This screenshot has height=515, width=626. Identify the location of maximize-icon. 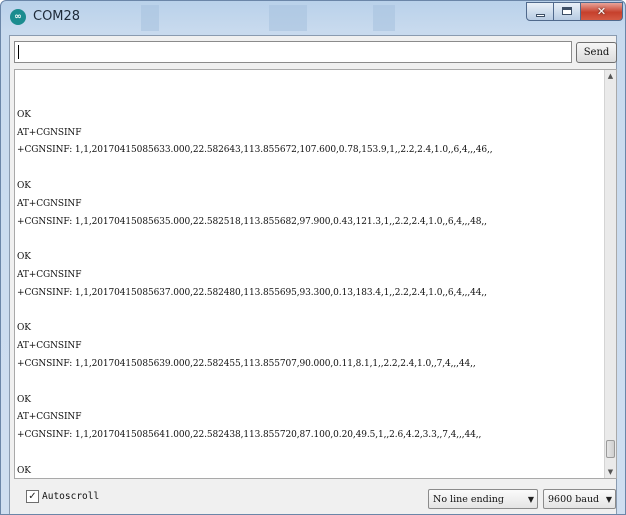
(567, 11).